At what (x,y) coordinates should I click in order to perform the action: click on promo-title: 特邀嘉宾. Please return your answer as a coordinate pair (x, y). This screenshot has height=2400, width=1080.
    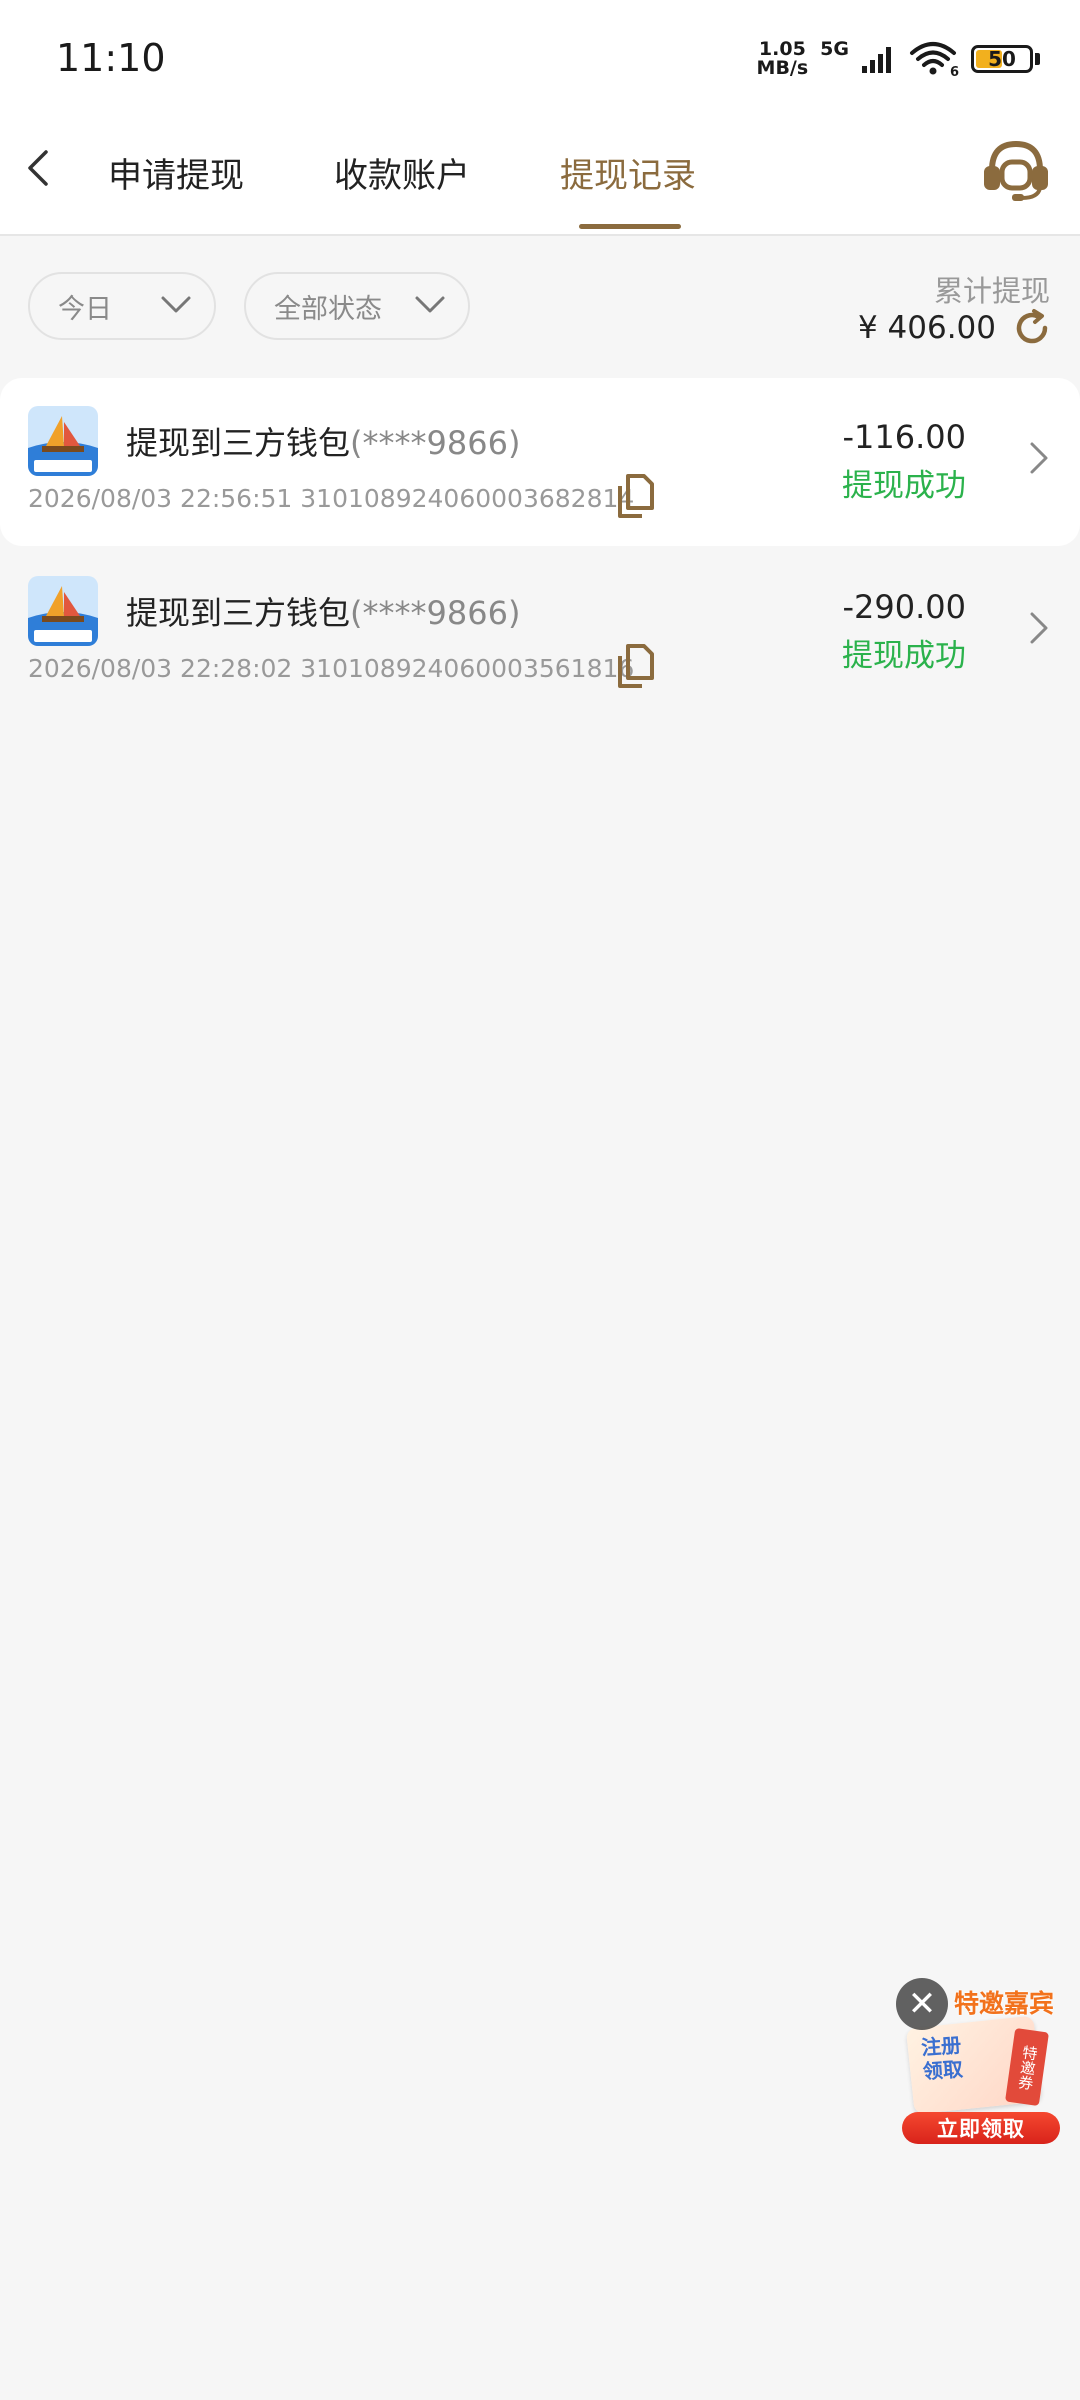
    Looking at the image, I should click on (1004, 2003).